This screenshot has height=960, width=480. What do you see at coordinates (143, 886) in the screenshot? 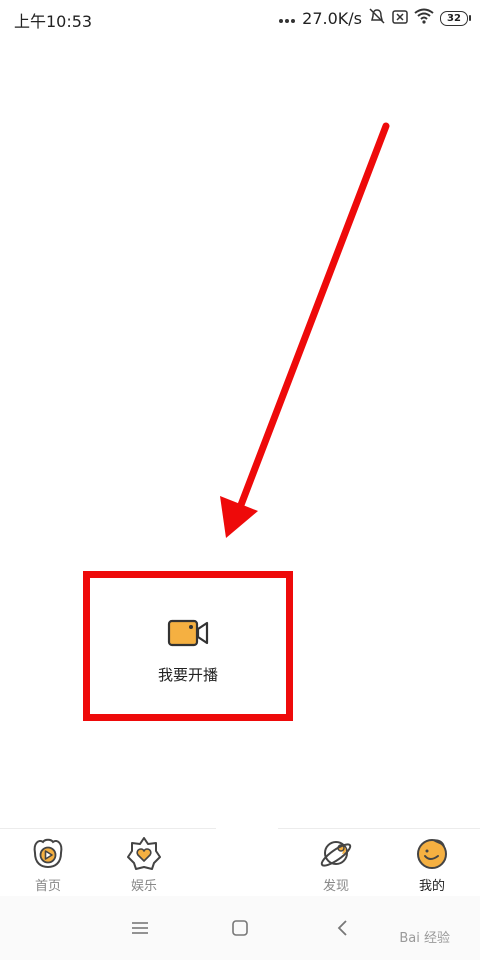
I see `tab-entertainment-label: 娱乐` at bounding box center [143, 886].